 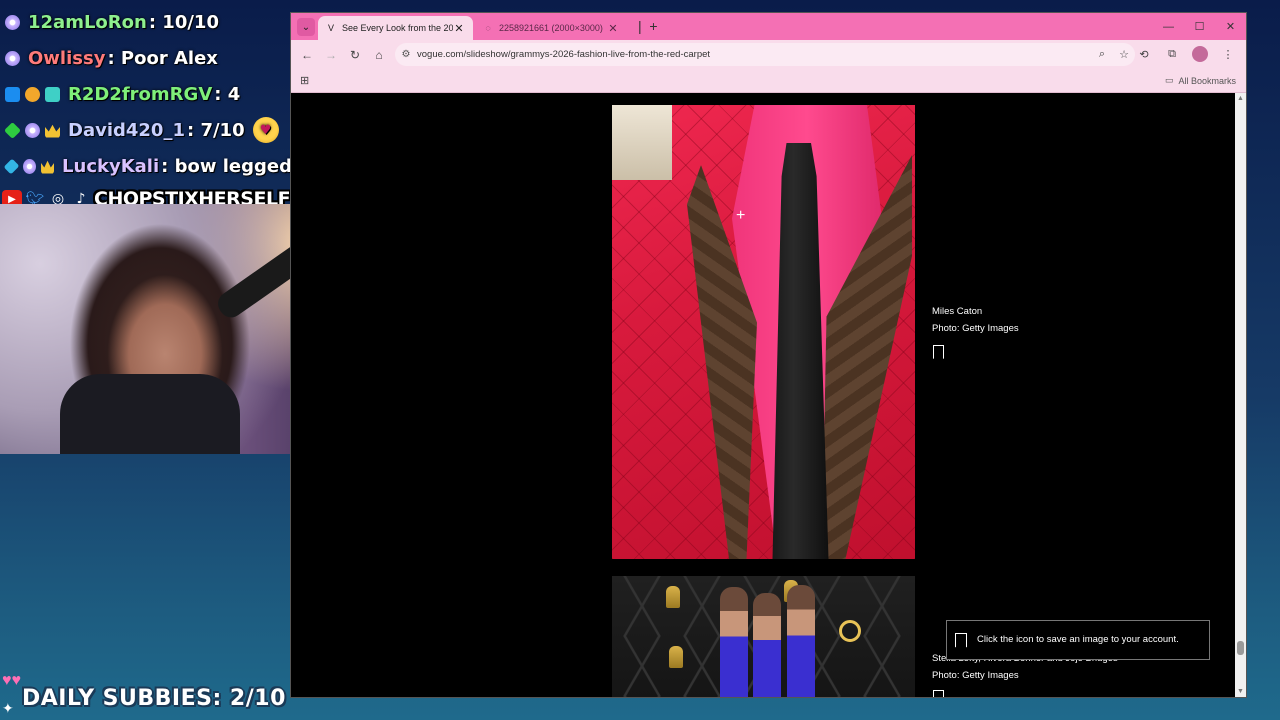 I want to click on scroll-thumb, so click(x=1240, y=648).